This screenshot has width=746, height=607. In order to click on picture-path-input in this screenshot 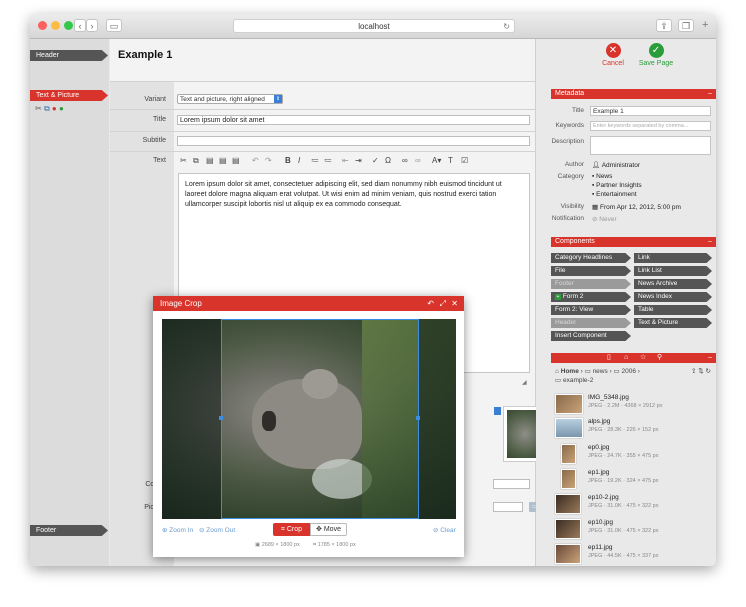, I will do `click(508, 507)`.